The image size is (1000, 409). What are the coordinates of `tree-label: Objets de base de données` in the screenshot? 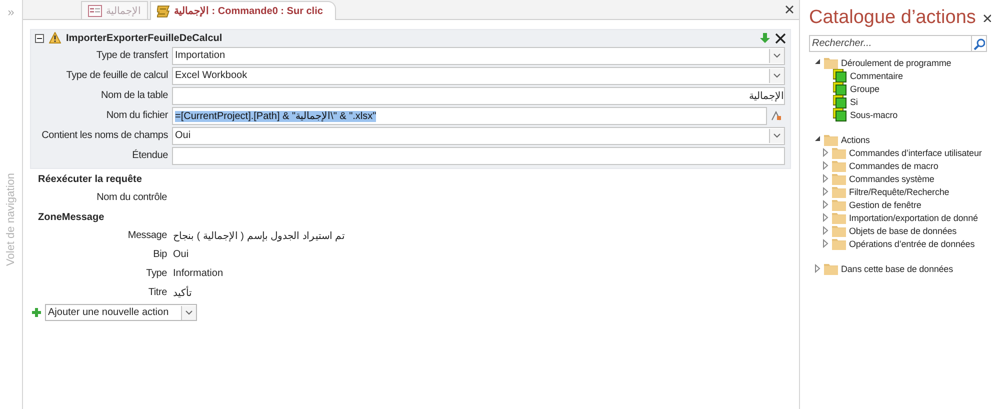 It's located at (903, 231).